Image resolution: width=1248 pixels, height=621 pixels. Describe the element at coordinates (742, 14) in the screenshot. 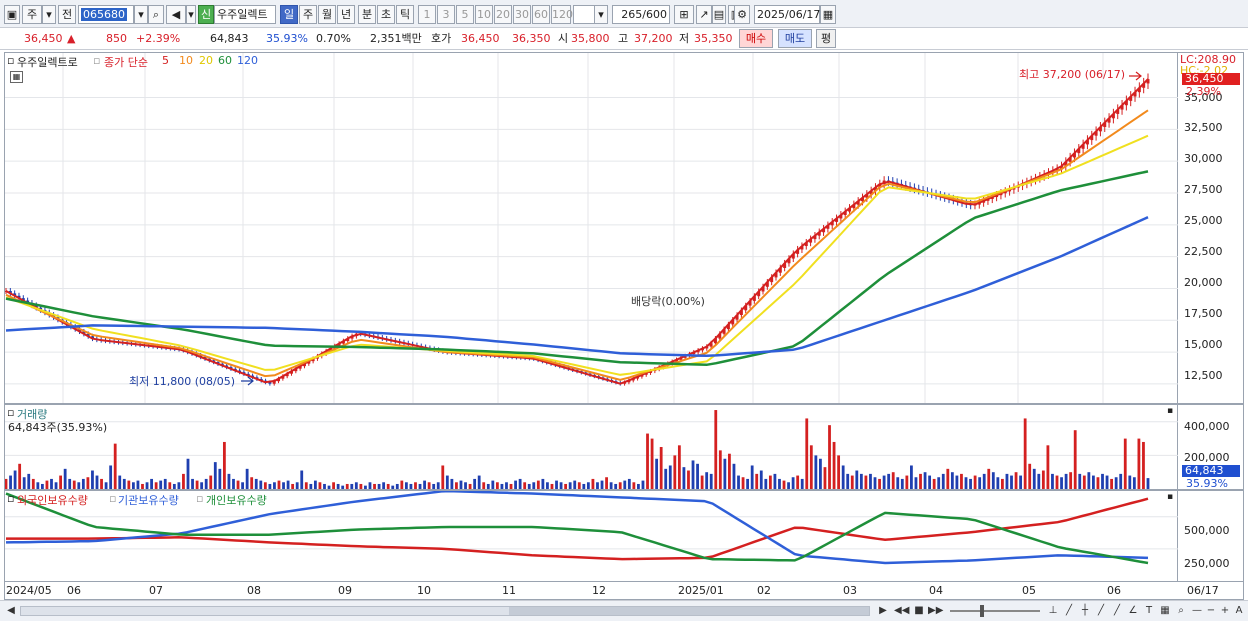

I see `gear-icon: ⚙` at that location.